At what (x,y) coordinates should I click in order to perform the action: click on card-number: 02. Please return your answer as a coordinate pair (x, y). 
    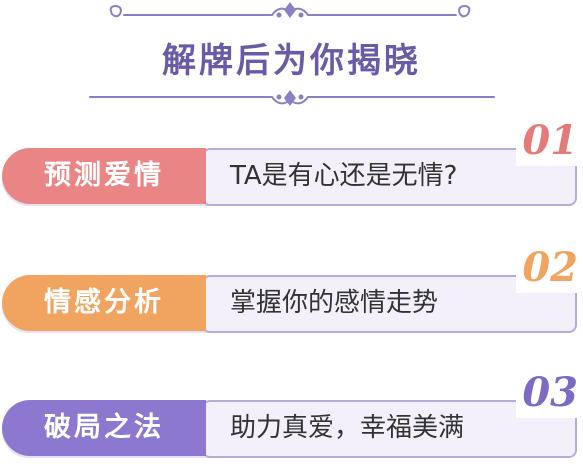
    Looking at the image, I should click on (548, 268).